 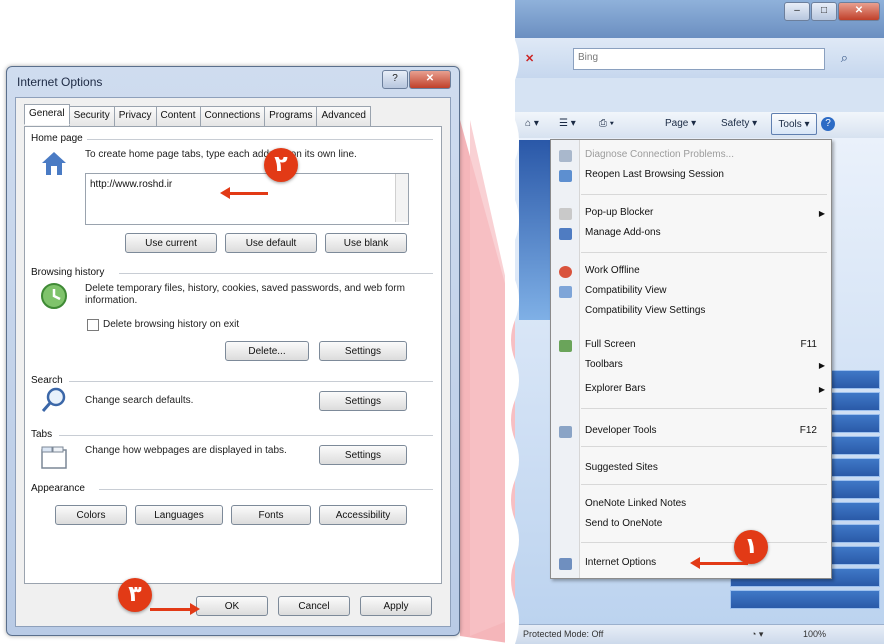 What do you see at coordinates (654, 174) in the screenshot?
I see `menu-item-reopen-session: Reopen Last Browsing Session` at bounding box center [654, 174].